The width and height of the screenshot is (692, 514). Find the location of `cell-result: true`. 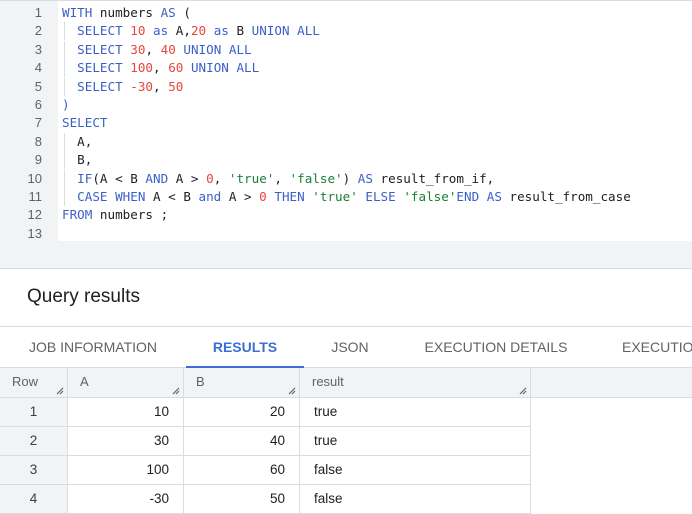

cell-result: true is located at coordinates (415, 441).